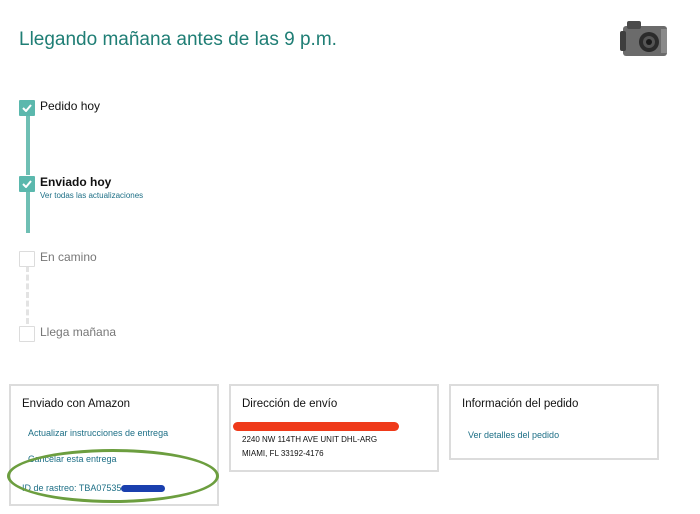 Image resolution: width=700 pixels, height=514 pixels. I want to click on timeline-pending-line, so click(27, 295).